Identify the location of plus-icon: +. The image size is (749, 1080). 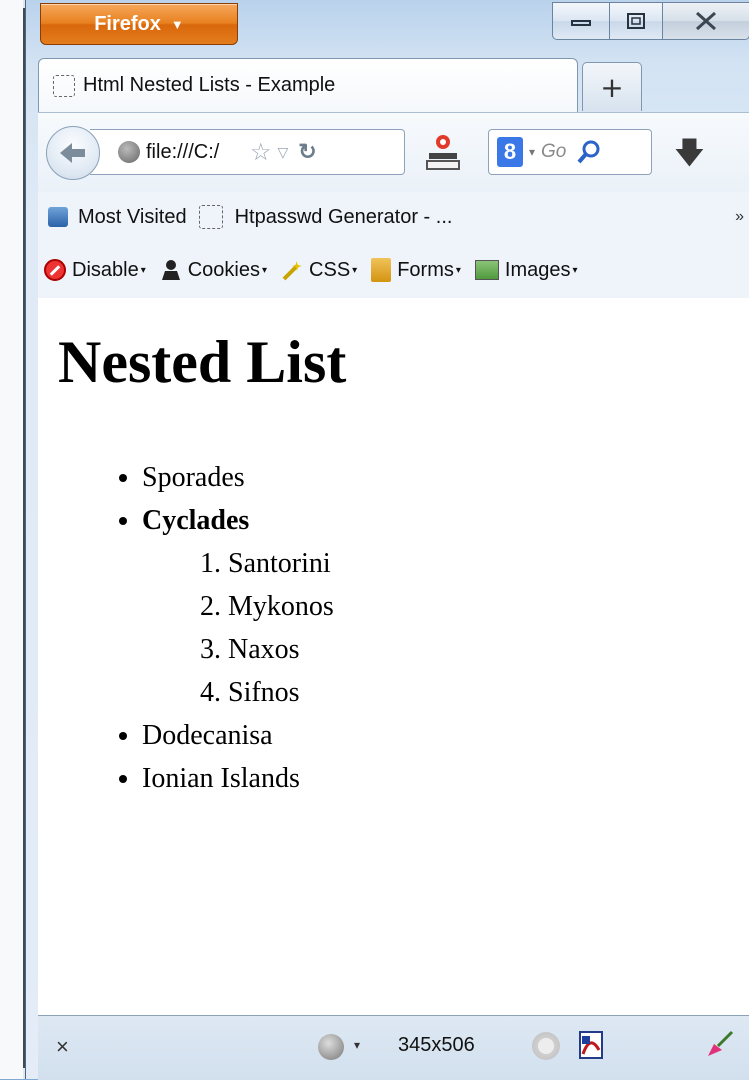
(612, 87).